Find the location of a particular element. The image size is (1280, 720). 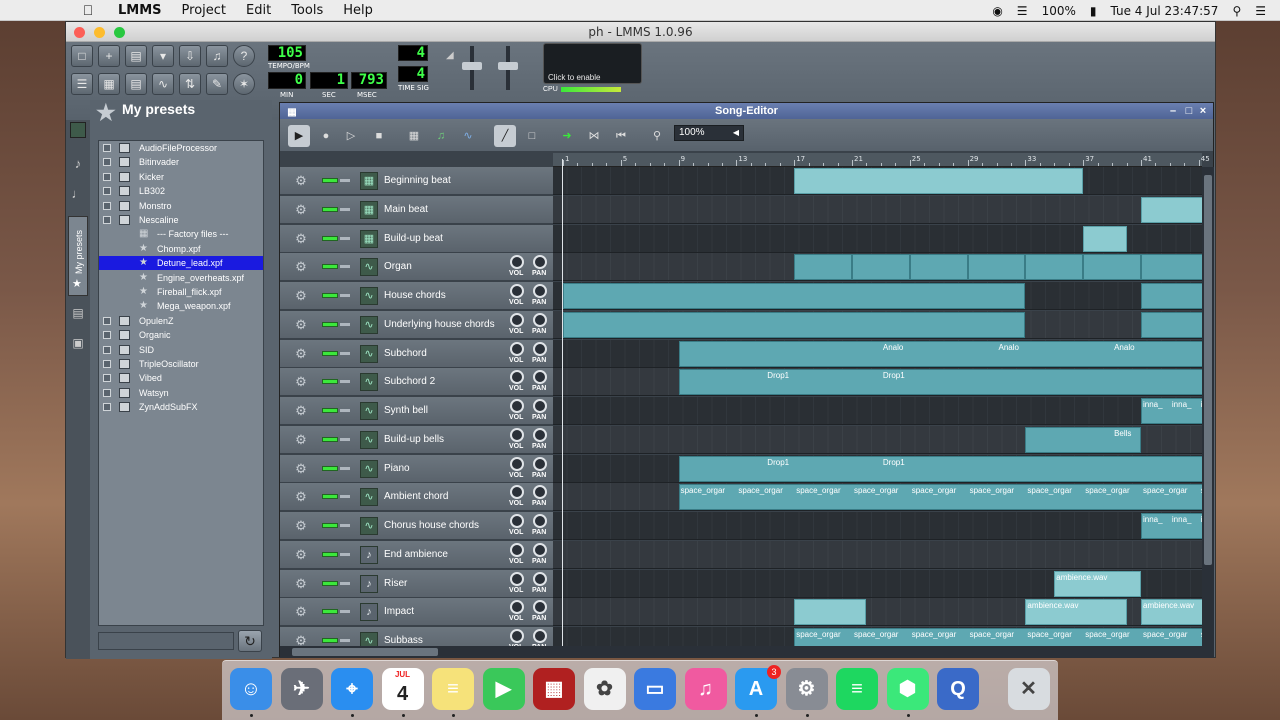

samples-tab-icon: ♩ is located at coordinates (78, 194).